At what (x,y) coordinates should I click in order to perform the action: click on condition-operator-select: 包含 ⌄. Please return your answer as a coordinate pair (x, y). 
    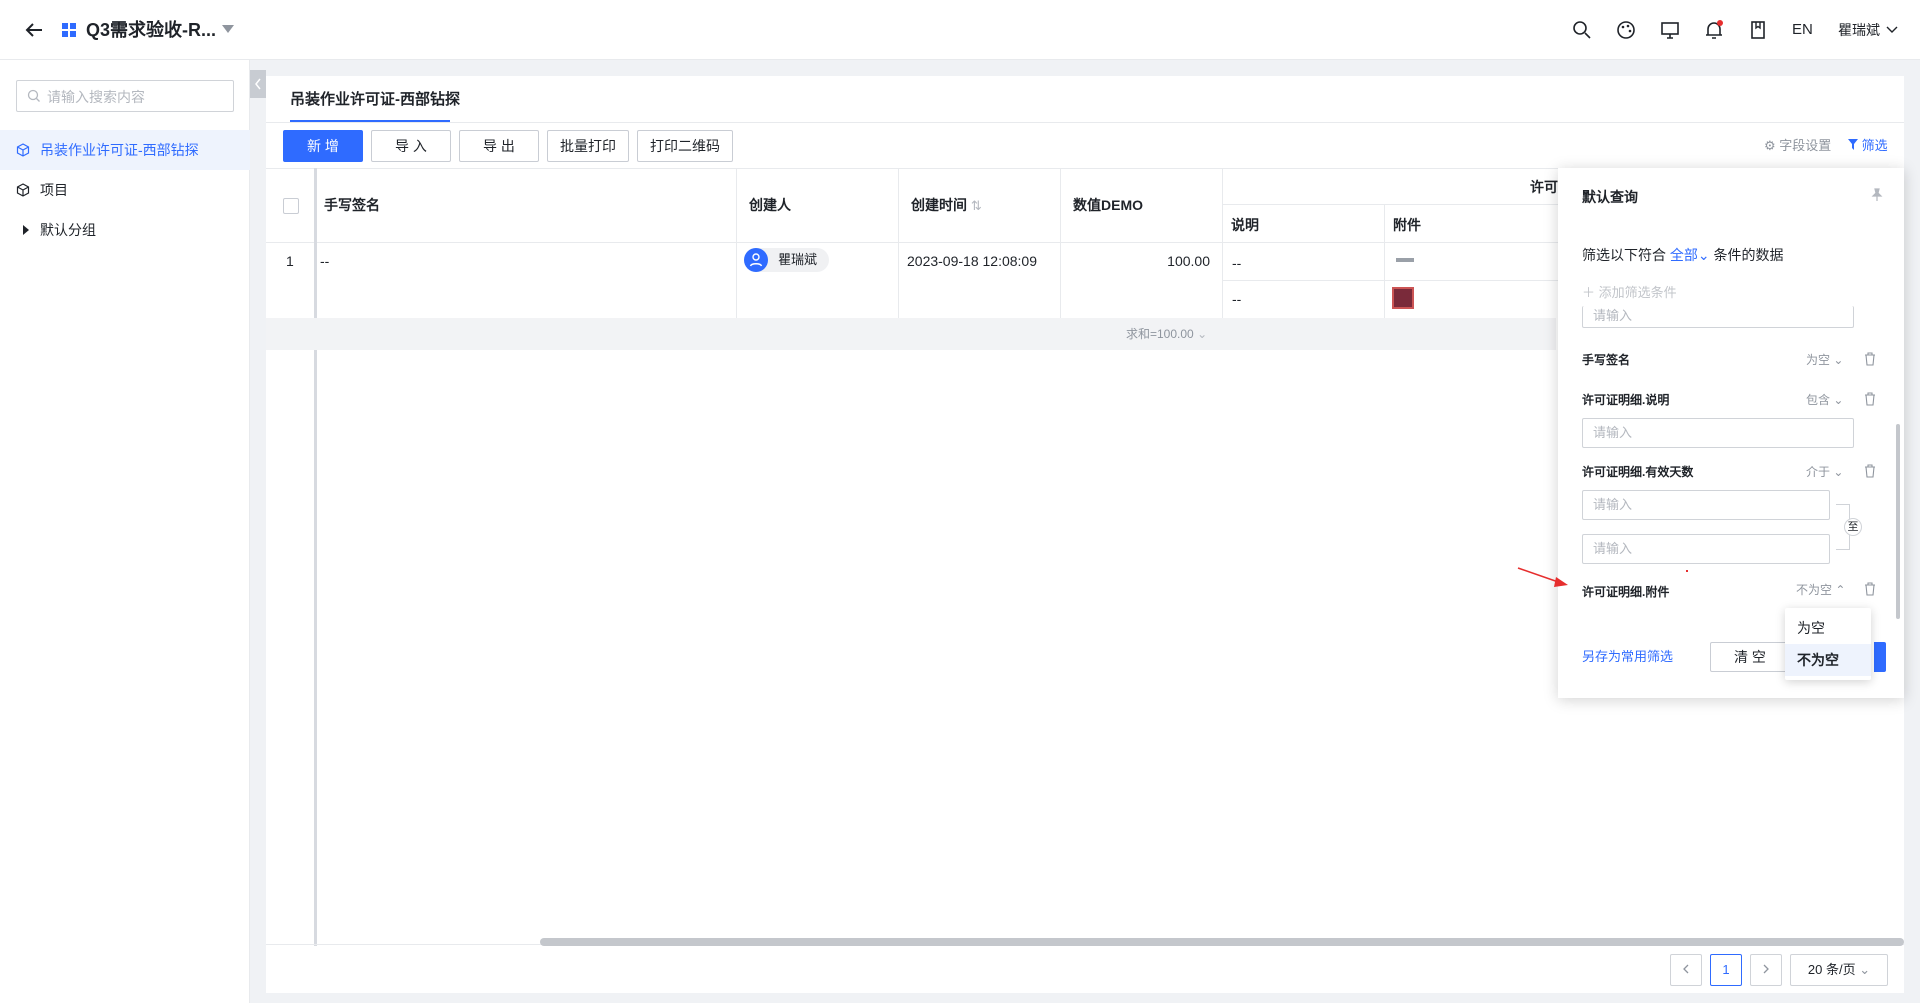
    Looking at the image, I should click on (1824, 400).